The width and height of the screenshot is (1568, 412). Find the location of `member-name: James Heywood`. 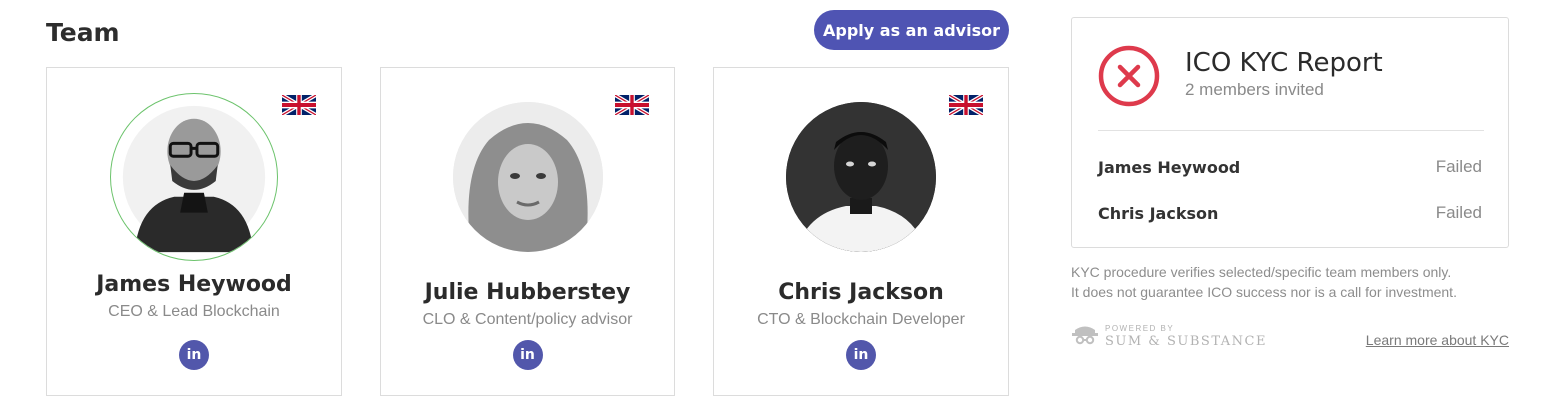

member-name: James Heywood is located at coordinates (194, 284).